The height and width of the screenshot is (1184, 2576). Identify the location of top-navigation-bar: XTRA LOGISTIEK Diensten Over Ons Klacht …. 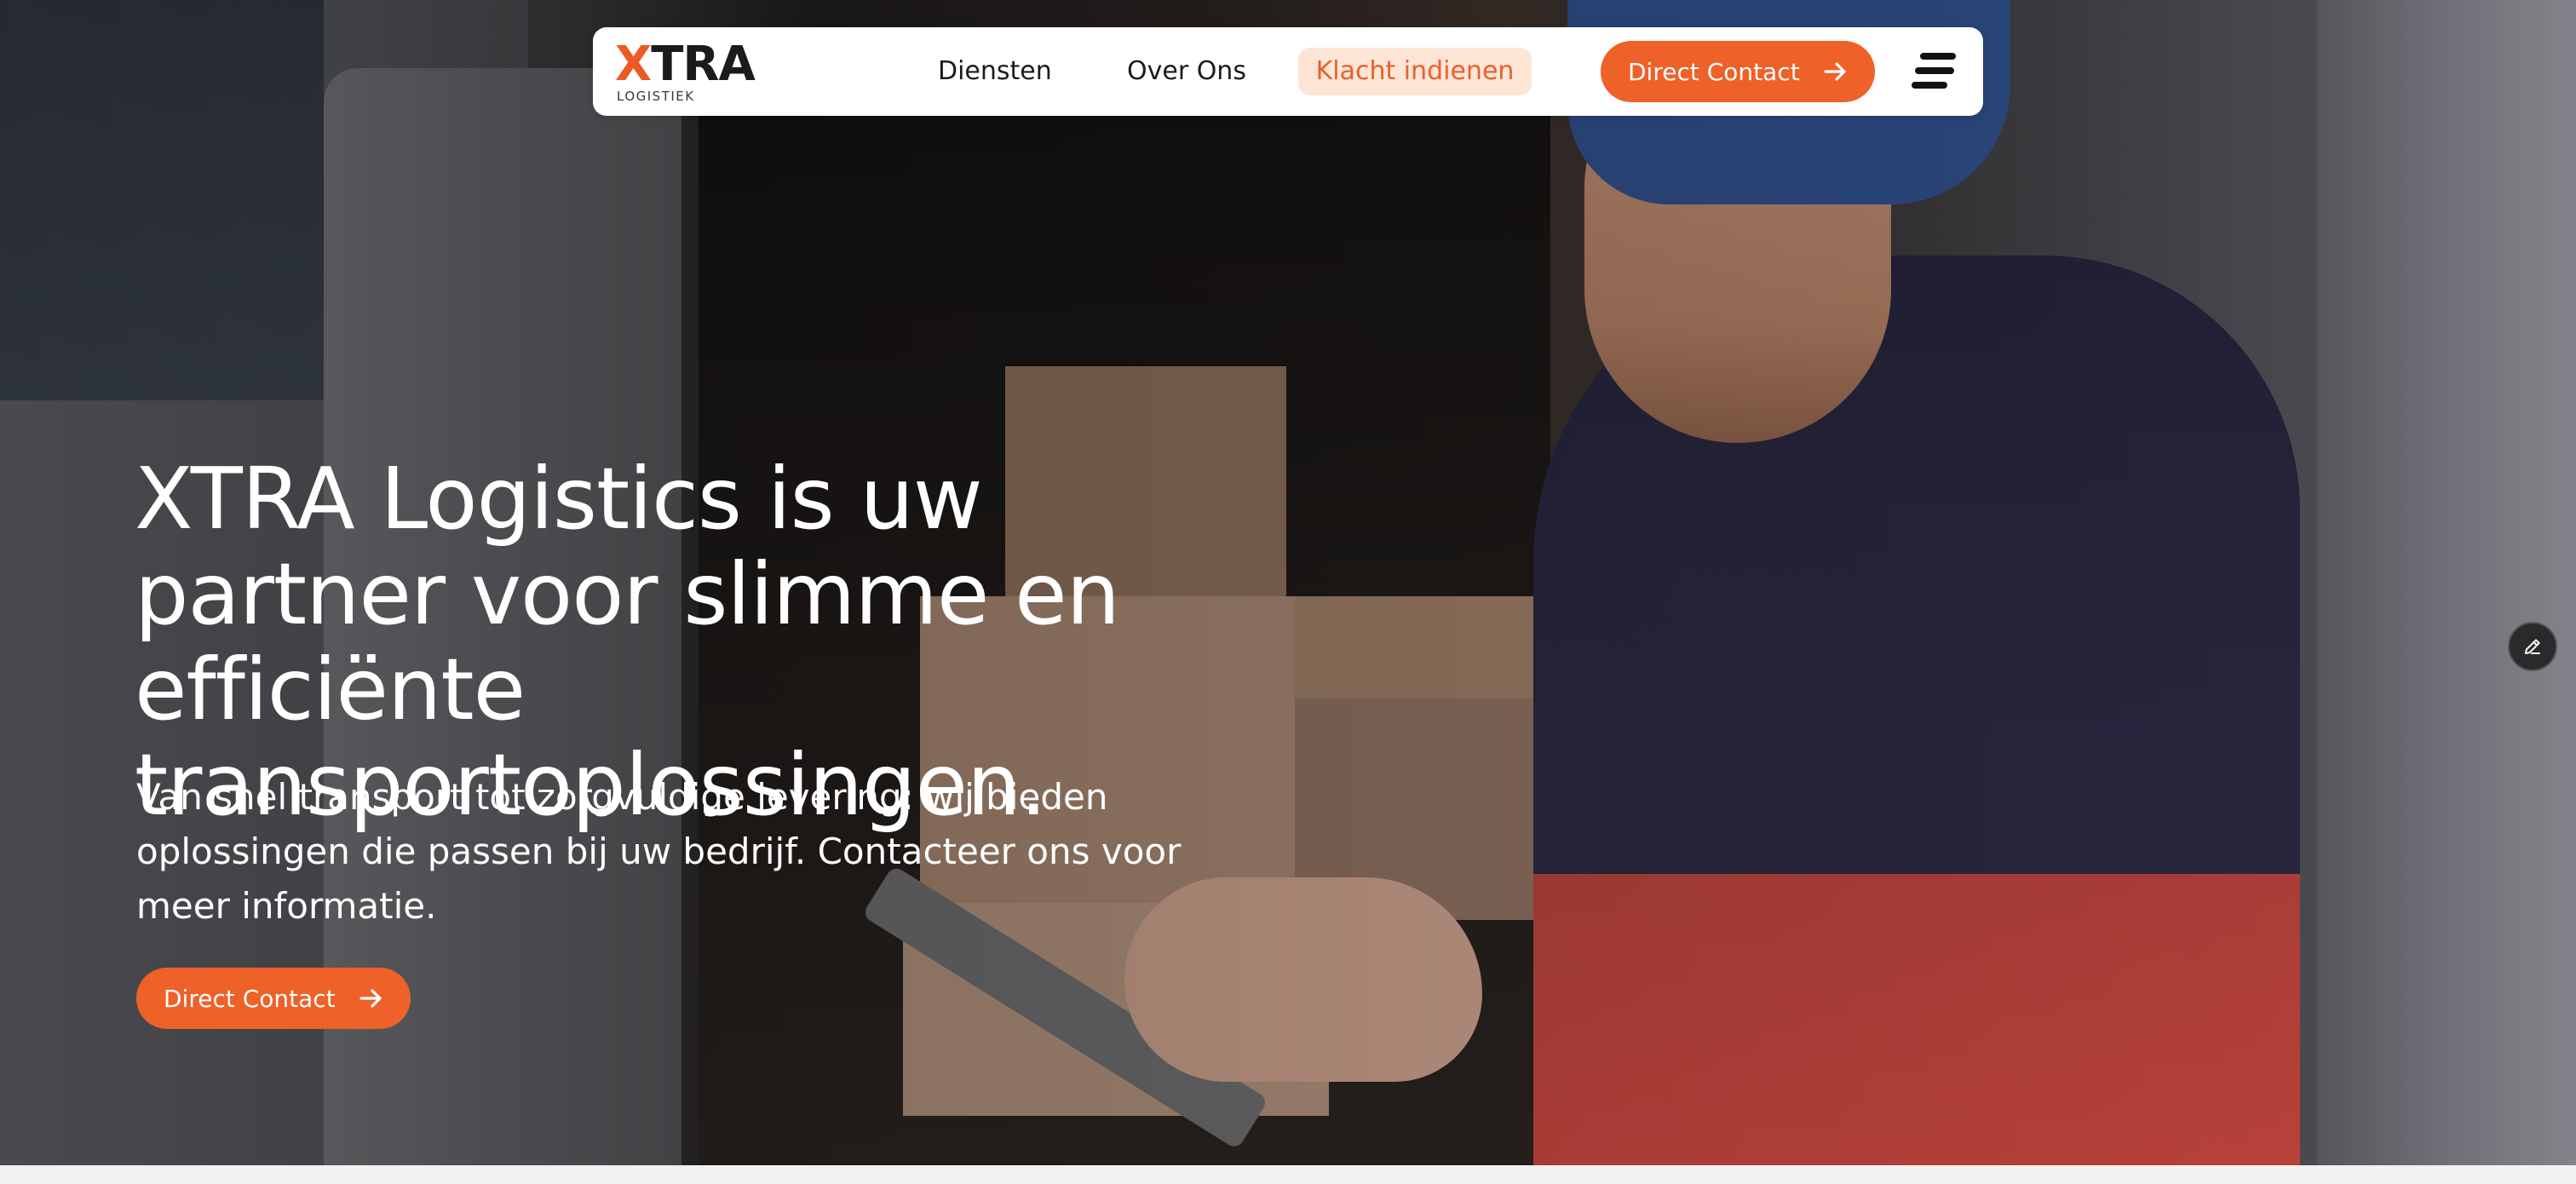
(1288, 71).